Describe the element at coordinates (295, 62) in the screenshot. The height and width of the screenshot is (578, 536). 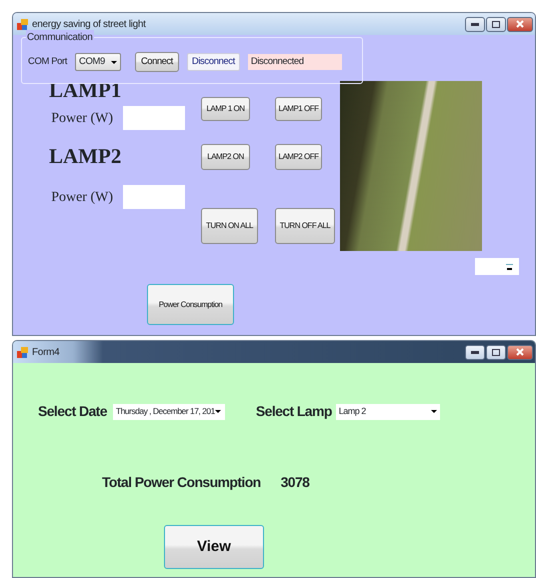
I see `connection-status-field: Disconnected` at that location.